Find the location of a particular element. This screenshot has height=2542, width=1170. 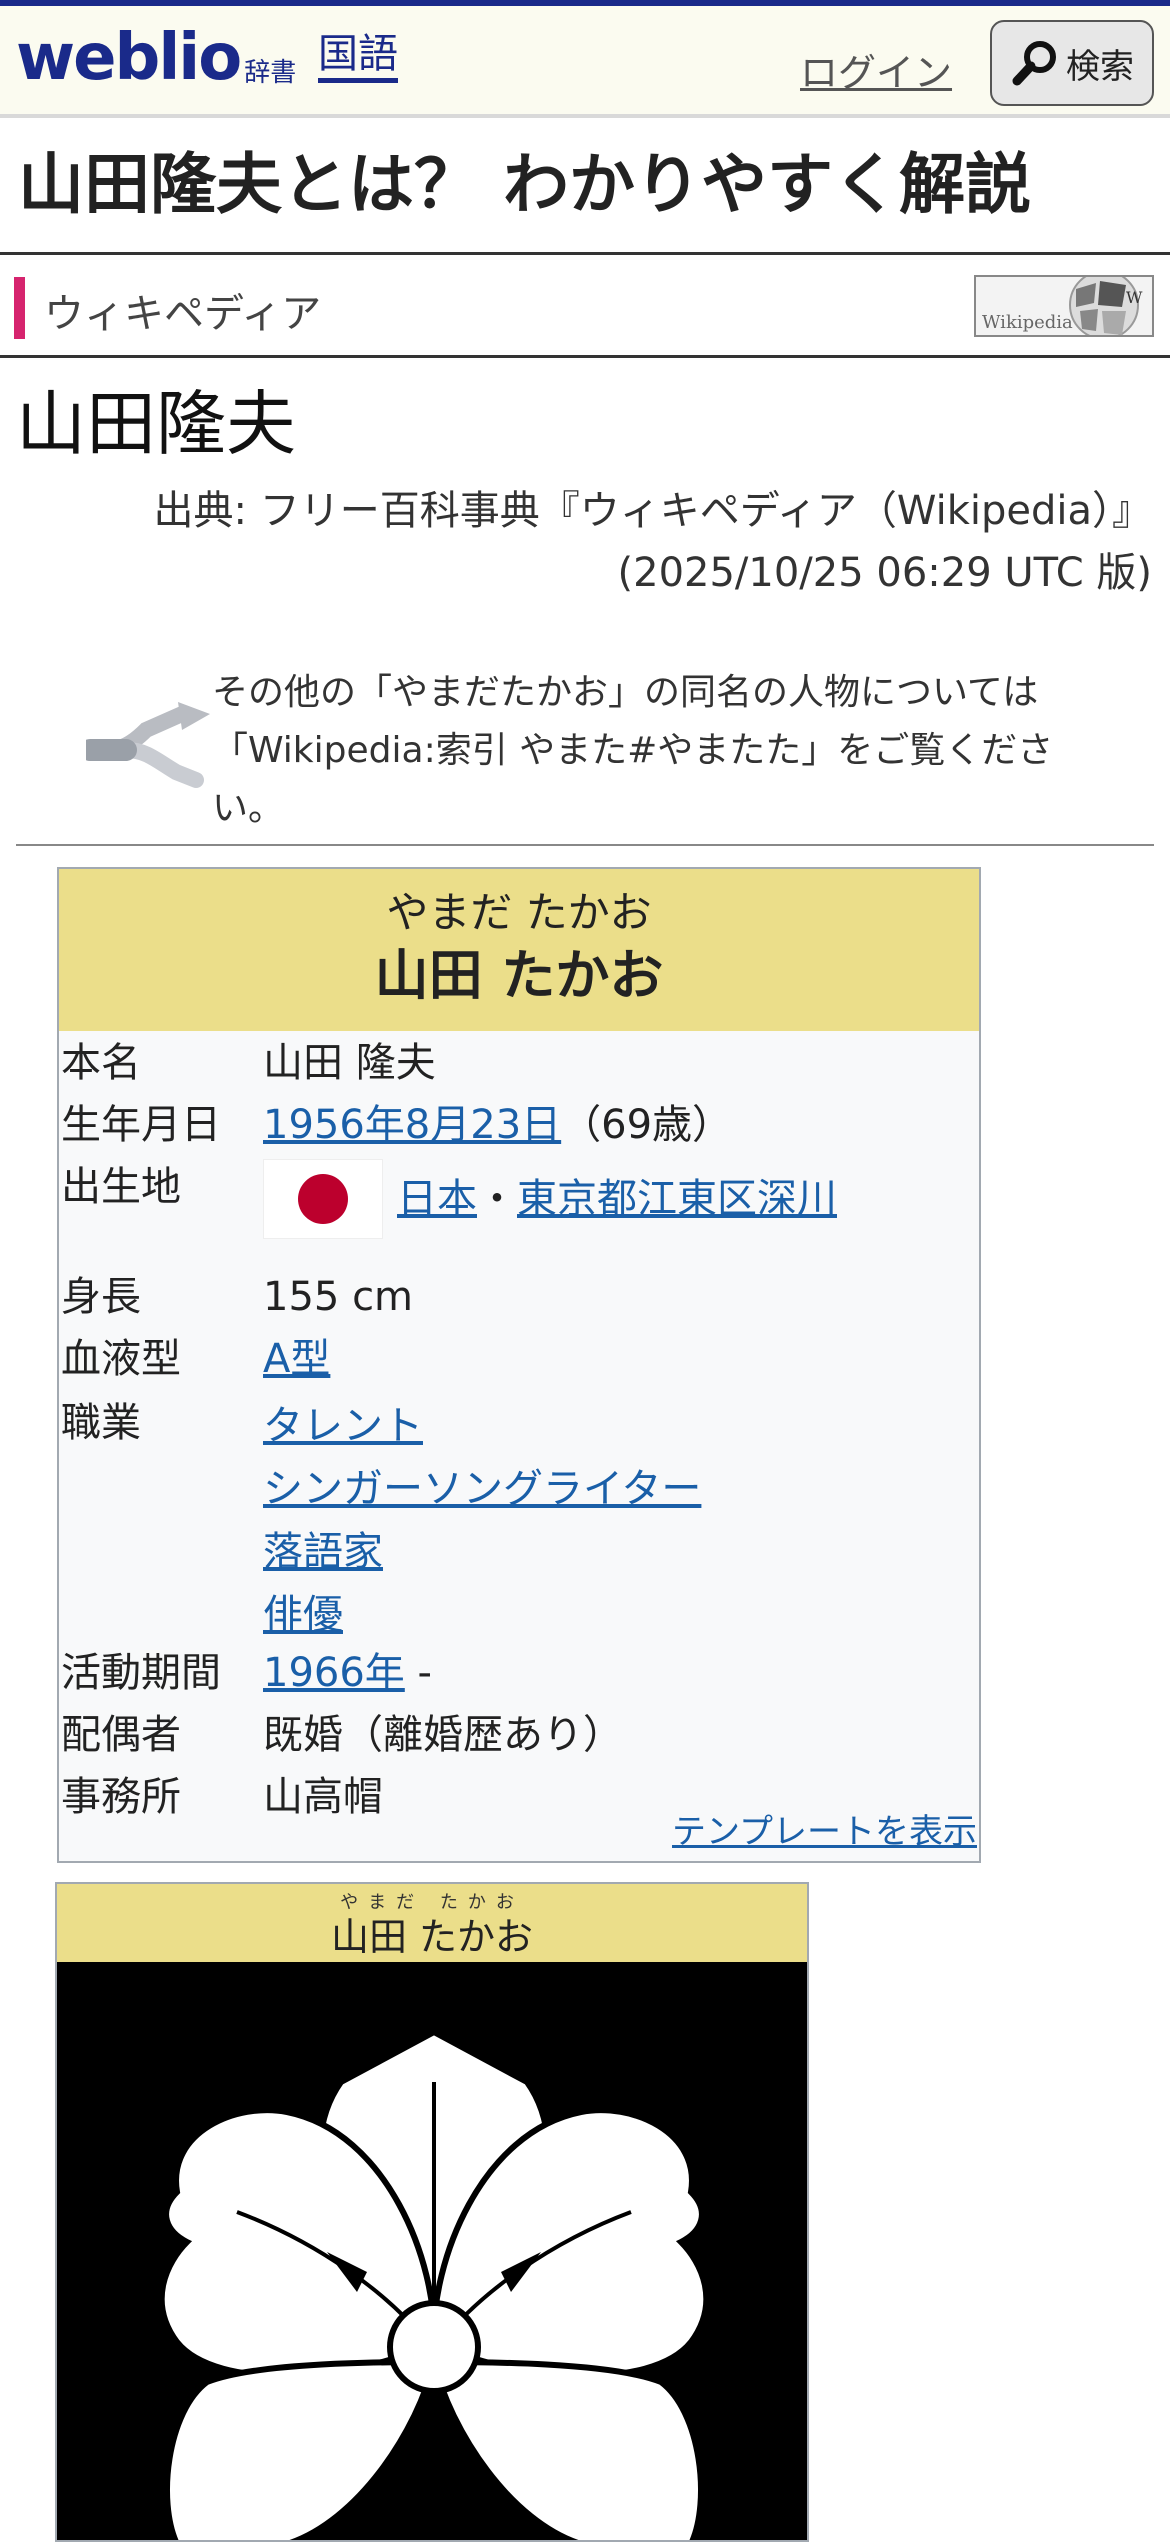

wikipedia-logo: W Wikipedia is located at coordinates (1064, 306).